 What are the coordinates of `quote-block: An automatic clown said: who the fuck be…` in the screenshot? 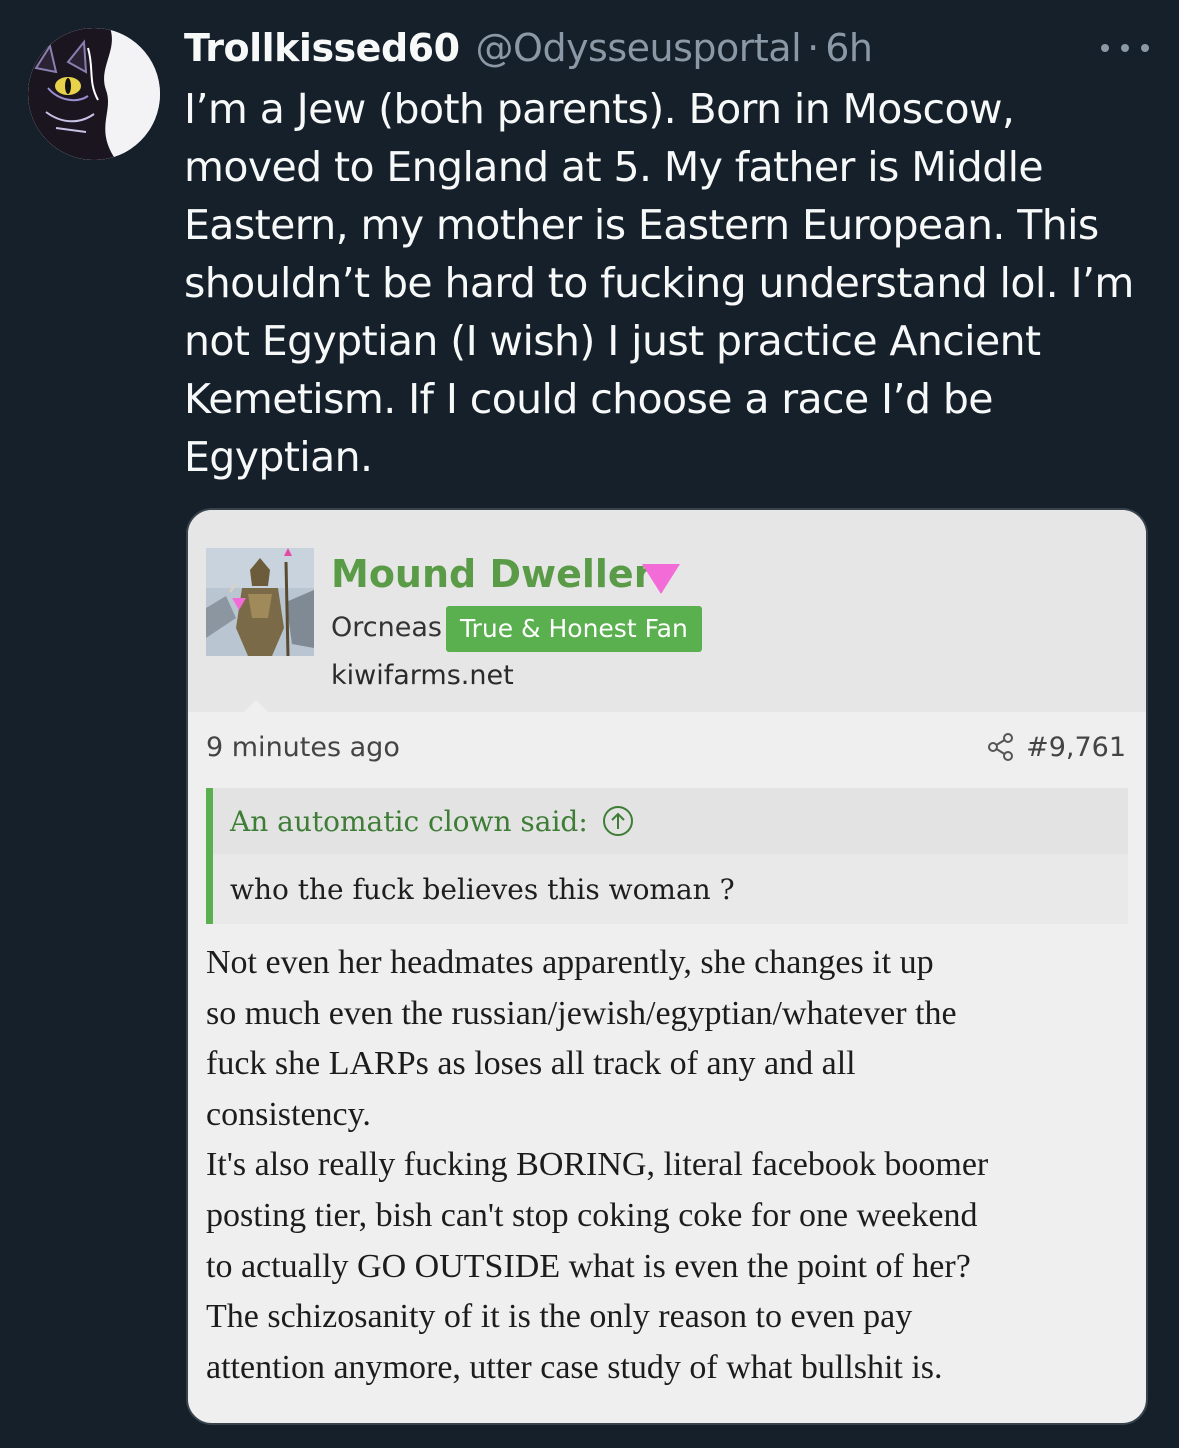 It's located at (667, 856).